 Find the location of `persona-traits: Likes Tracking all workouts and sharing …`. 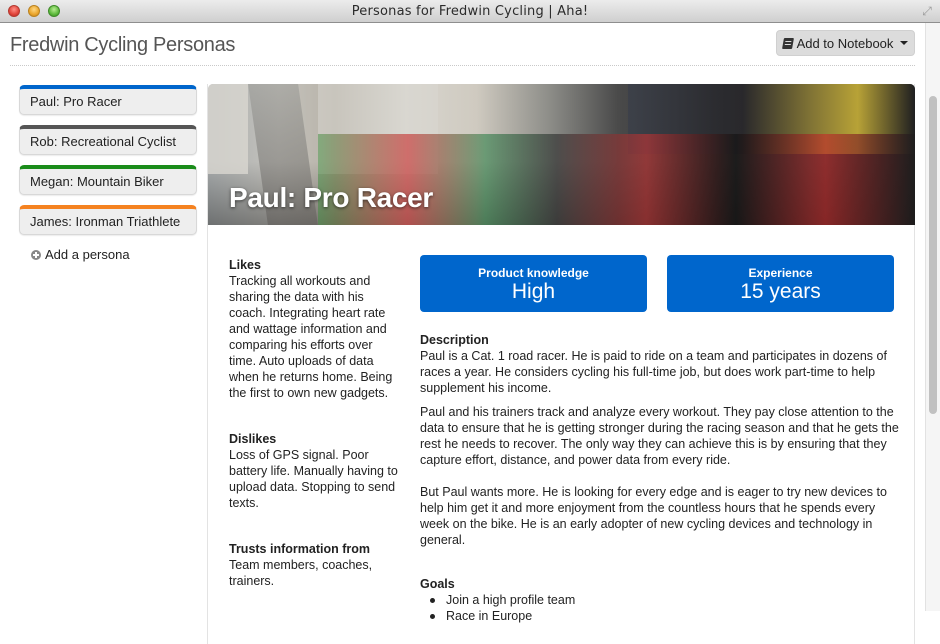

persona-traits: Likes Tracking all workouts and sharing … is located at coordinates (315, 438).